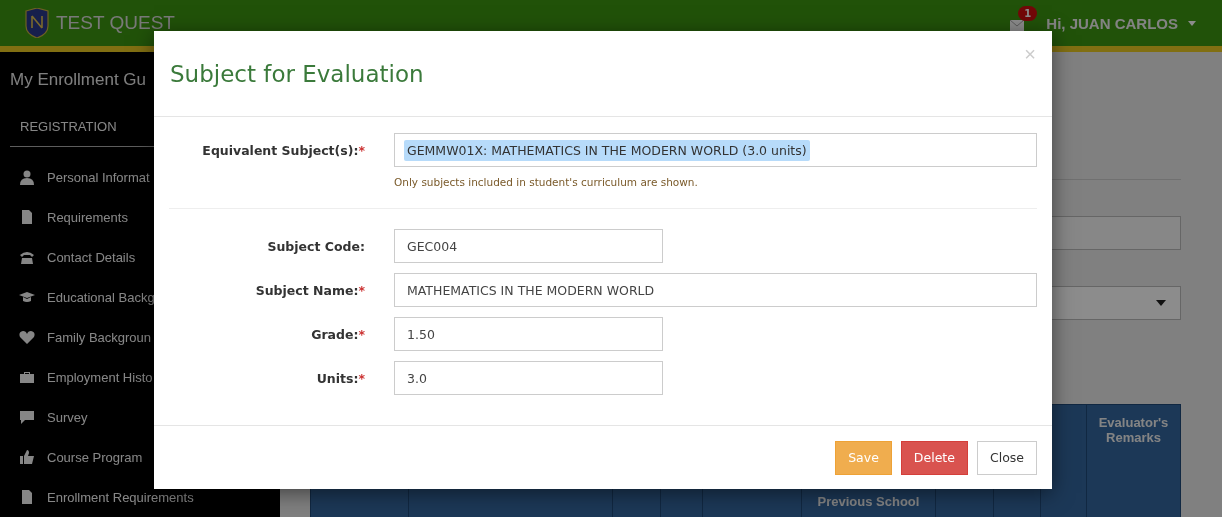 Image resolution: width=1222 pixels, height=517 pixels. What do you see at coordinates (67, 417) in the screenshot?
I see `sidebar-item: Survey` at bounding box center [67, 417].